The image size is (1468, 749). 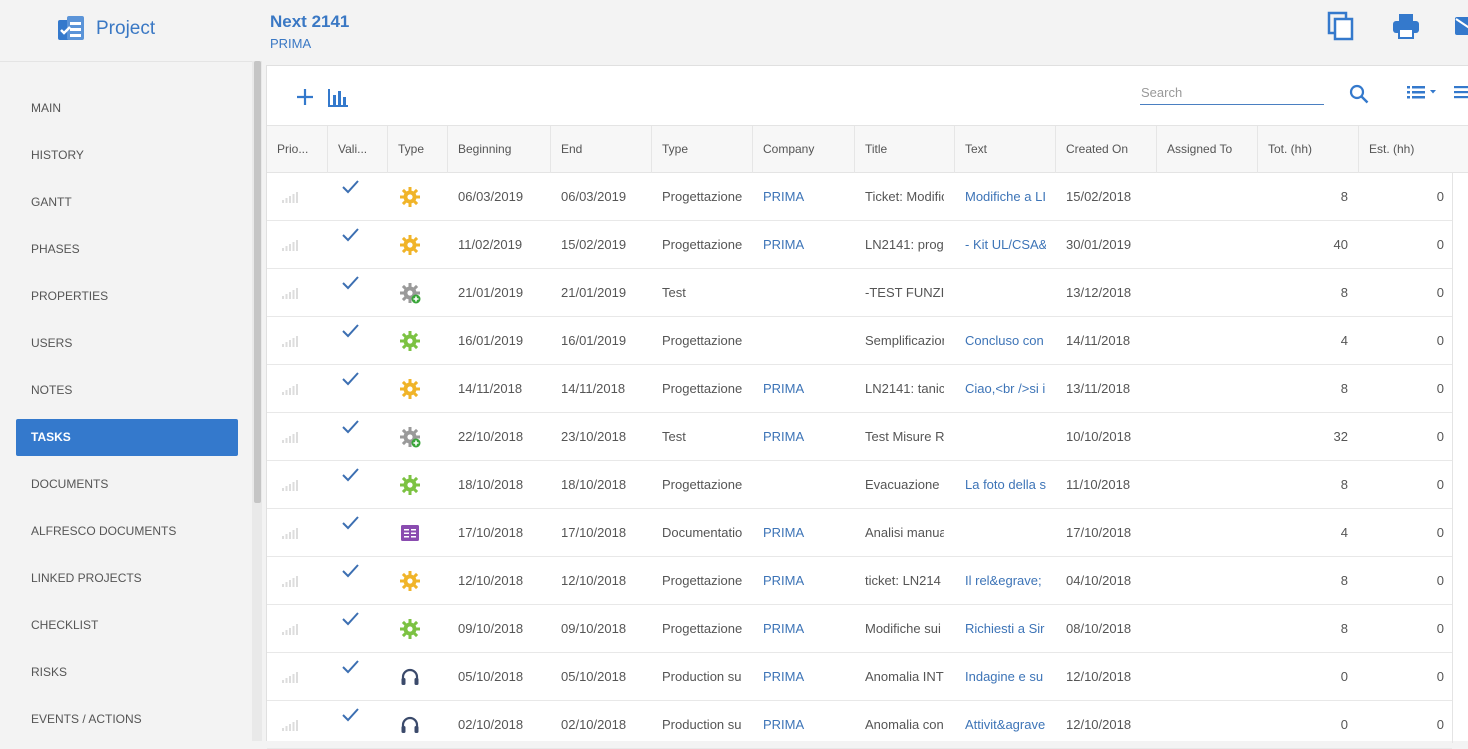 What do you see at coordinates (1000, 628) in the screenshot?
I see `cell-text: Richiesti a Sir` at bounding box center [1000, 628].